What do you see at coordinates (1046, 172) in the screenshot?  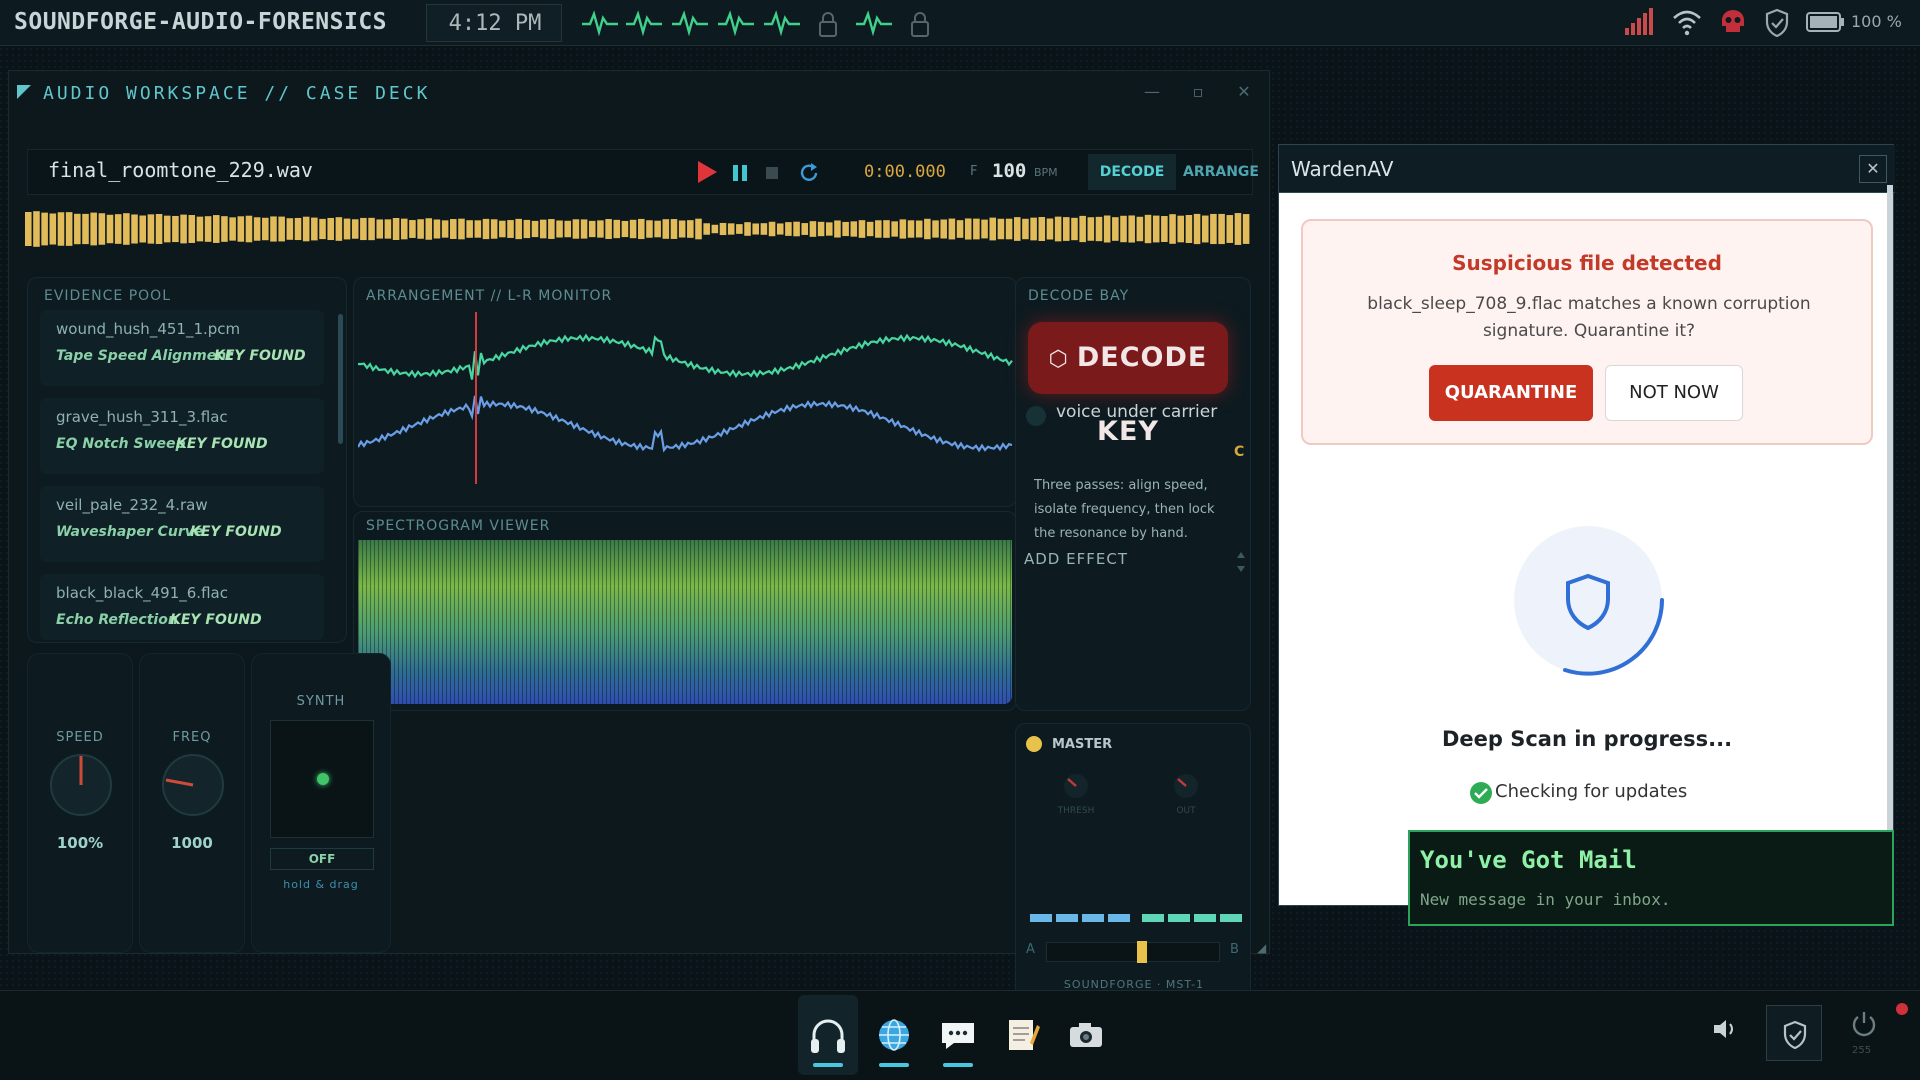 I see `bpm-unit: BPM` at bounding box center [1046, 172].